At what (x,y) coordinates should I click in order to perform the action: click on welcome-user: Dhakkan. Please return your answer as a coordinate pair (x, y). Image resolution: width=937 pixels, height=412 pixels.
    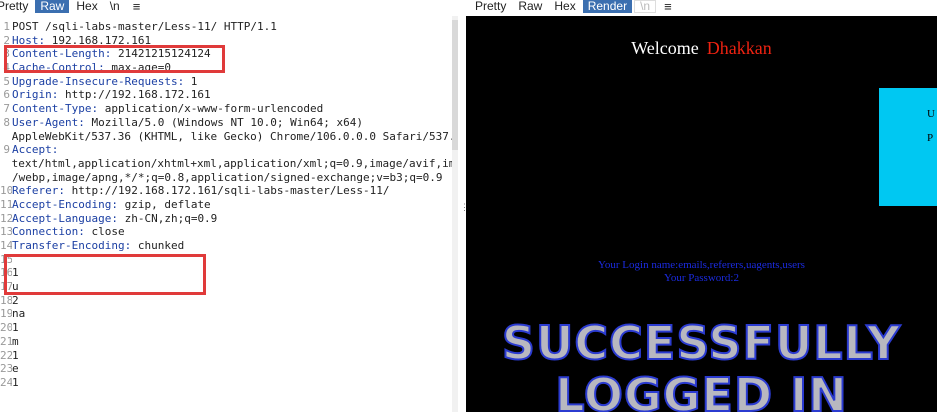
    Looking at the image, I should click on (739, 48).